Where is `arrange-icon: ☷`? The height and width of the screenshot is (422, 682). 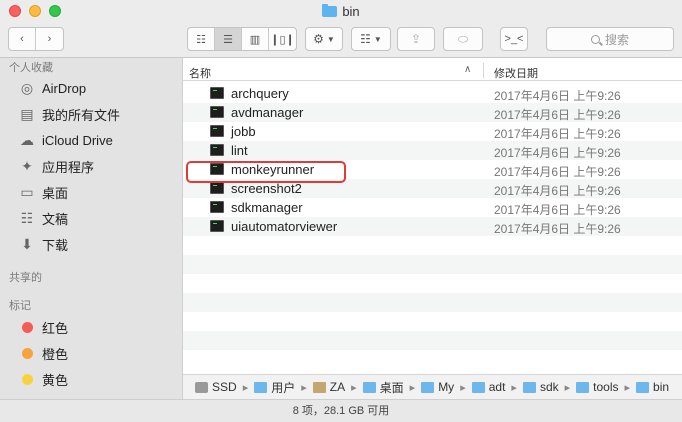 arrange-icon: ☷ is located at coordinates (365, 39).